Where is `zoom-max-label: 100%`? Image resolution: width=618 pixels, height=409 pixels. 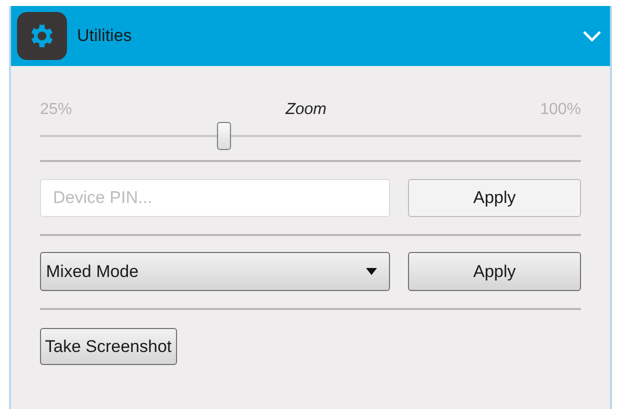
zoom-max-label: 100% is located at coordinates (560, 110).